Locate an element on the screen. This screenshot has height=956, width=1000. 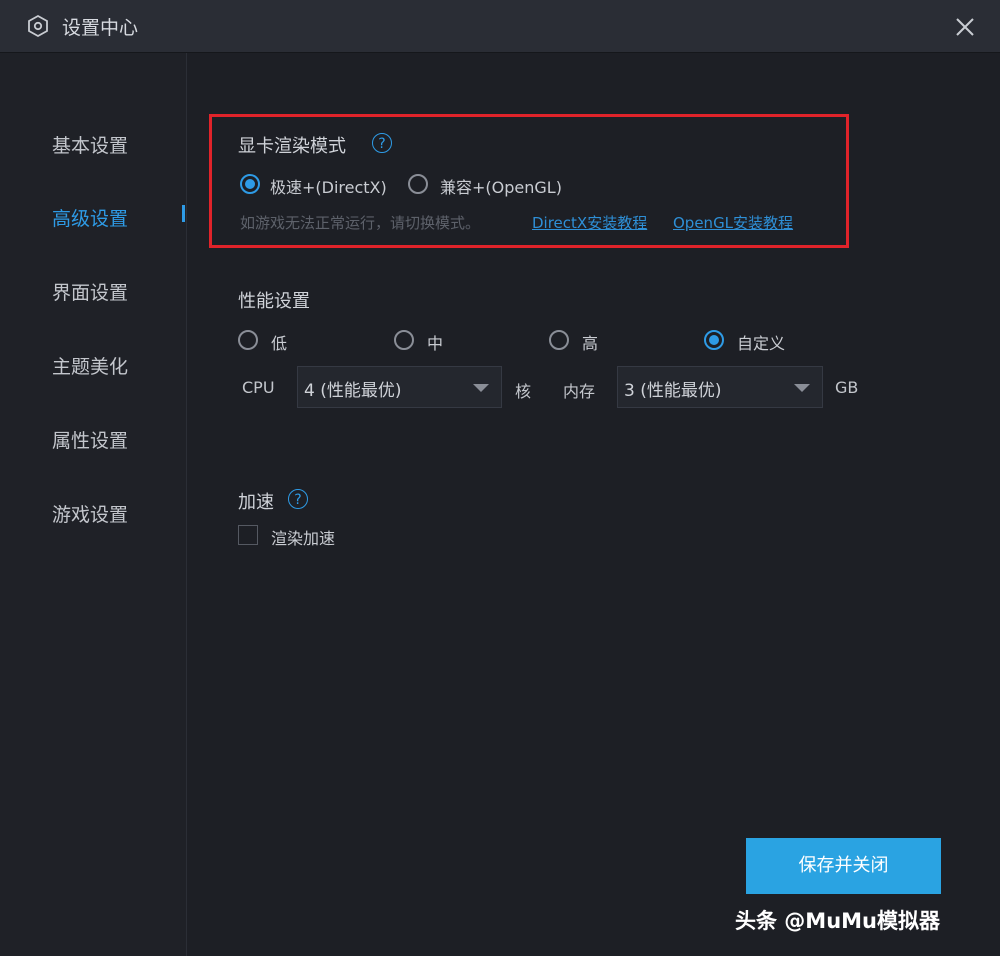
memory-unit: GB is located at coordinates (847, 387).